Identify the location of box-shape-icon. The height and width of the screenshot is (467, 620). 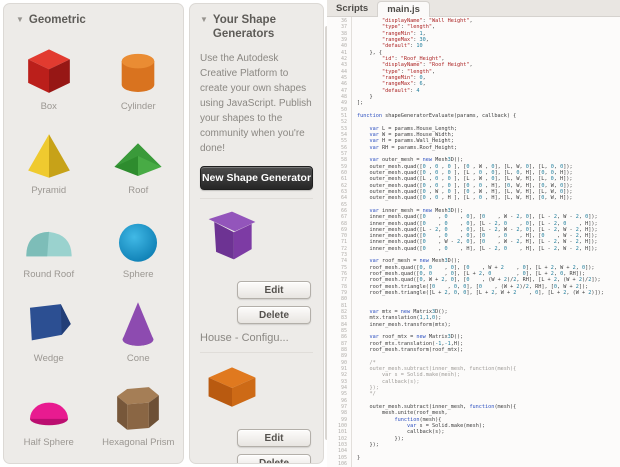
(48, 71).